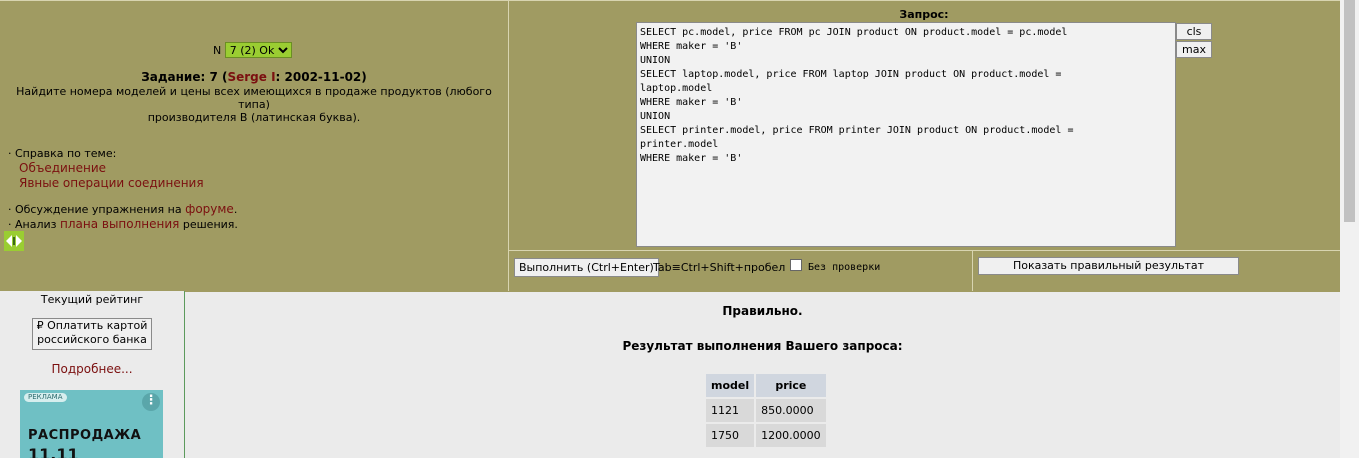 The image size is (1359, 458). What do you see at coordinates (1108, 266) in the screenshot?
I see `show-correct-button: Показать правильный результат` at bounding box center [1108, 266].